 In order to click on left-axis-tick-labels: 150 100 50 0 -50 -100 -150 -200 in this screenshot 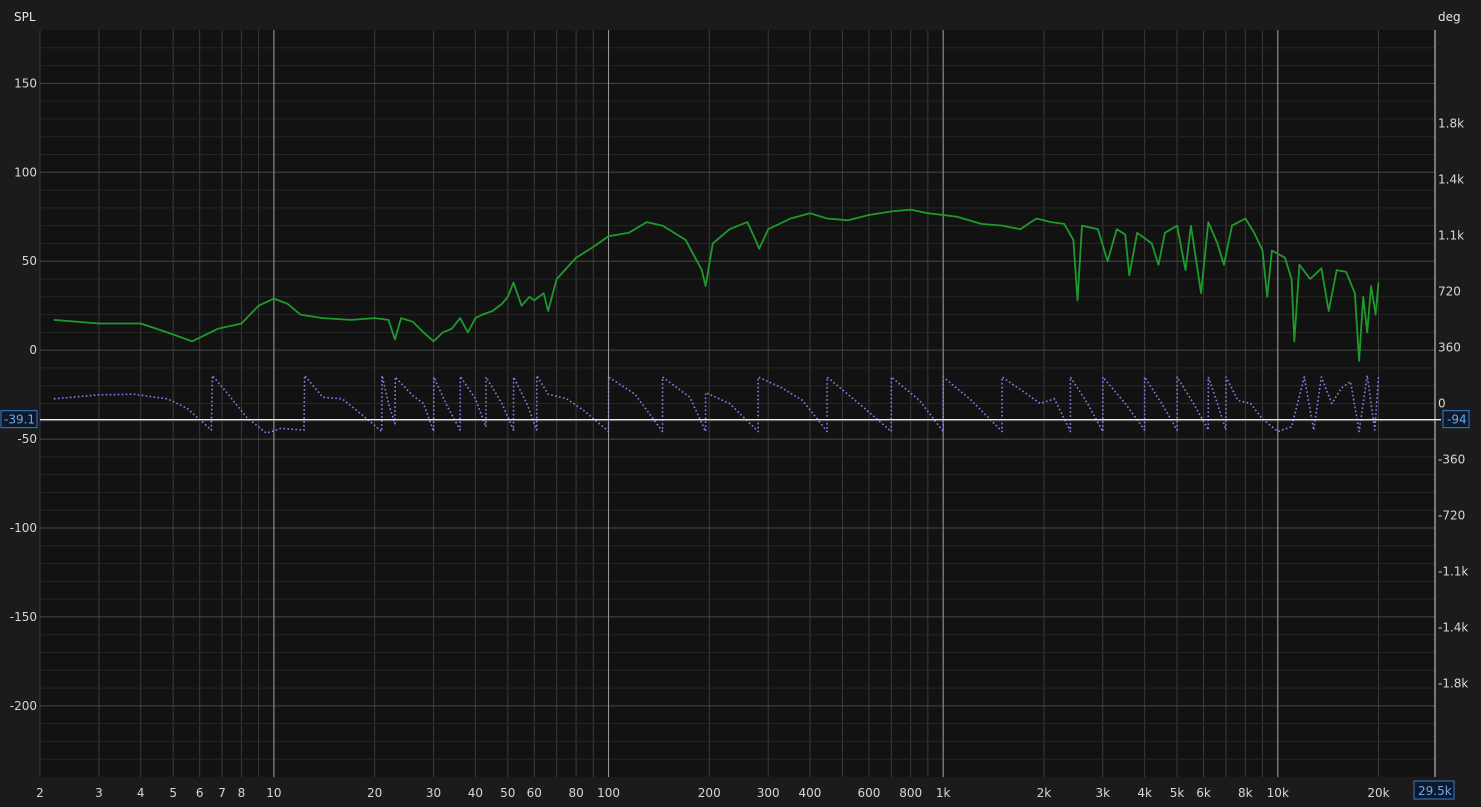, I will do `click(23, 394)`.